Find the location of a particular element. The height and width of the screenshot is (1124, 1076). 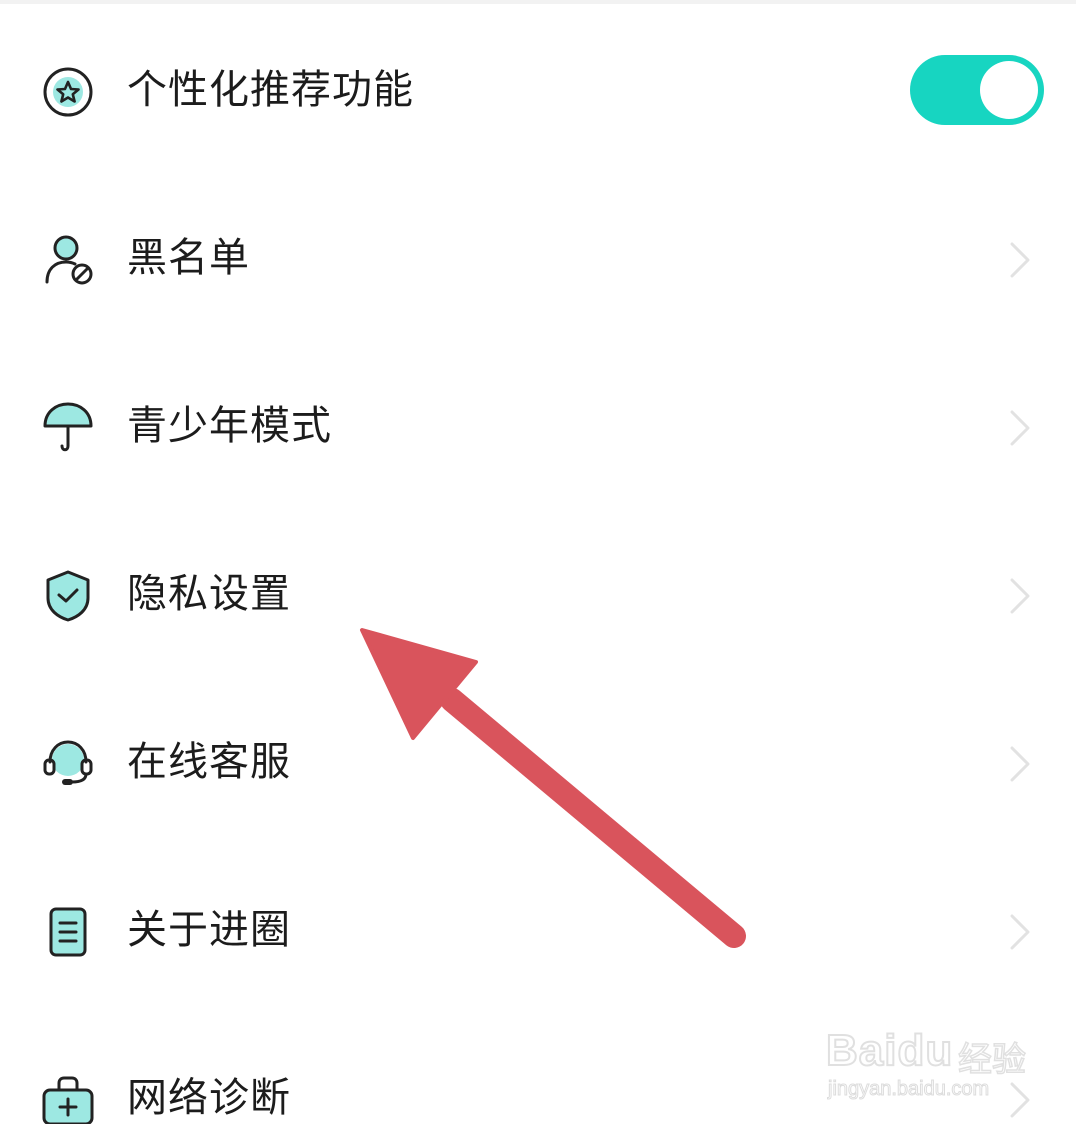

personalized-recommendation-toggle is located at coordinates (977, 90).